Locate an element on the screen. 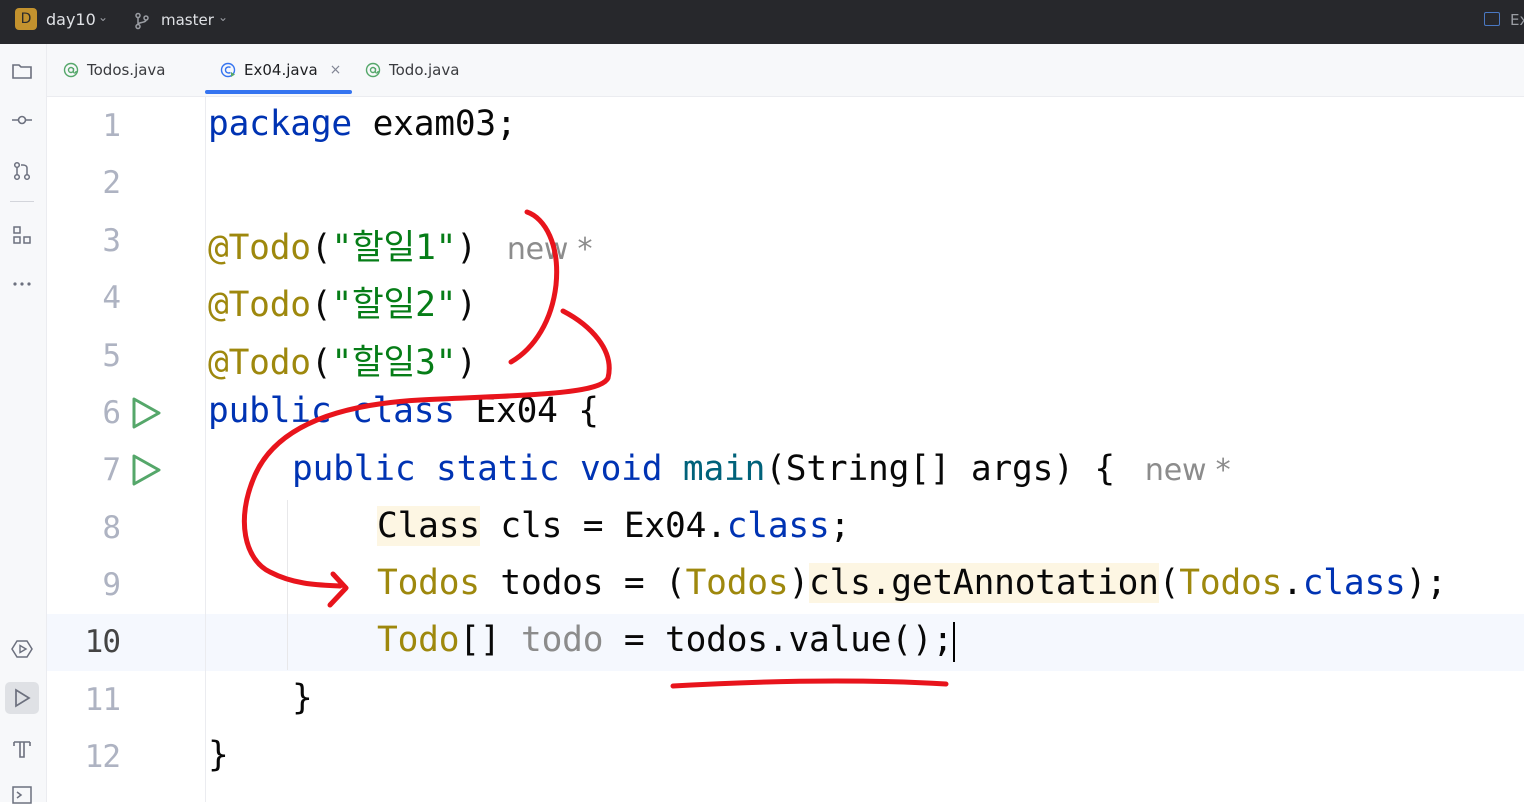 The height and width of the screenshot is (808, 1524). structure-icon is located at coordinates (22, 235).